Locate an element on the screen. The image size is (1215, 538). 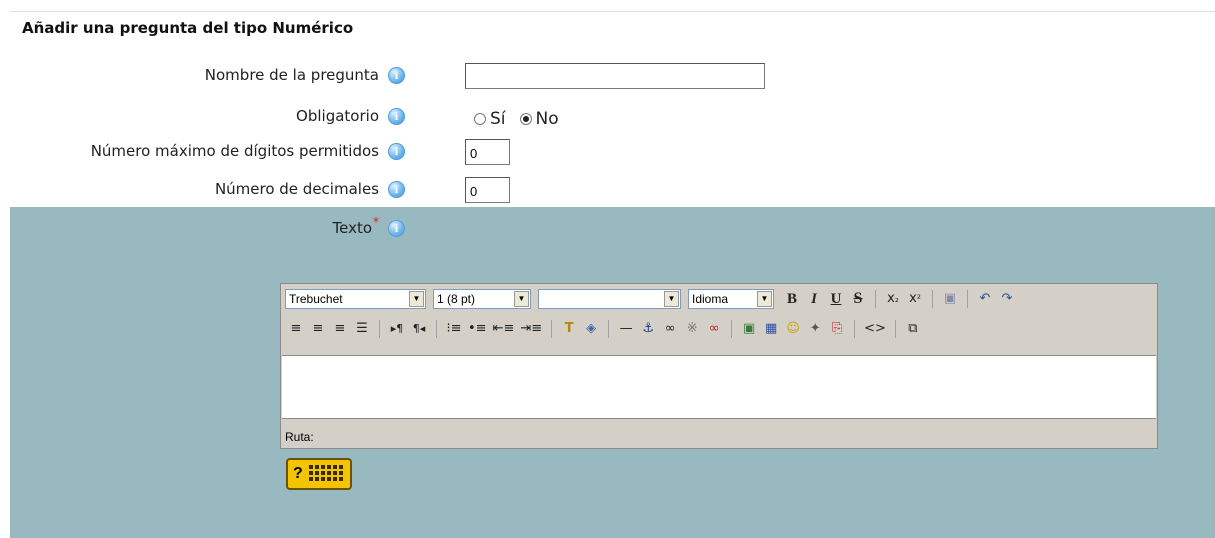
row-question-name: Nombre de la pregunta is located at coordinates (607, 77).